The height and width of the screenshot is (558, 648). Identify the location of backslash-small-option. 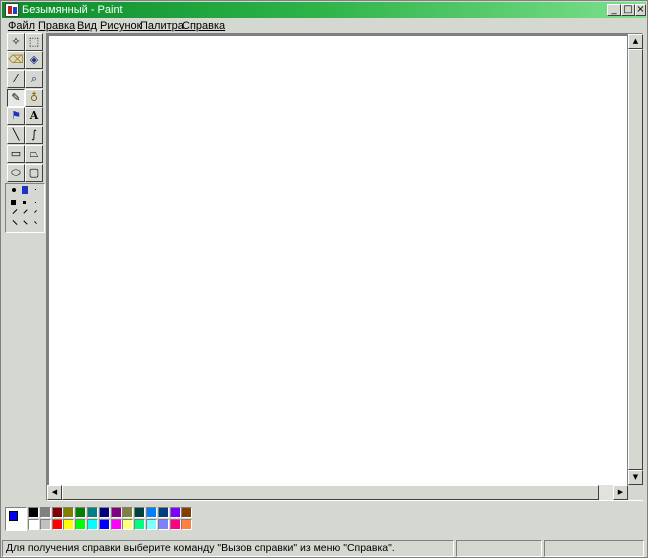
(35, 222).